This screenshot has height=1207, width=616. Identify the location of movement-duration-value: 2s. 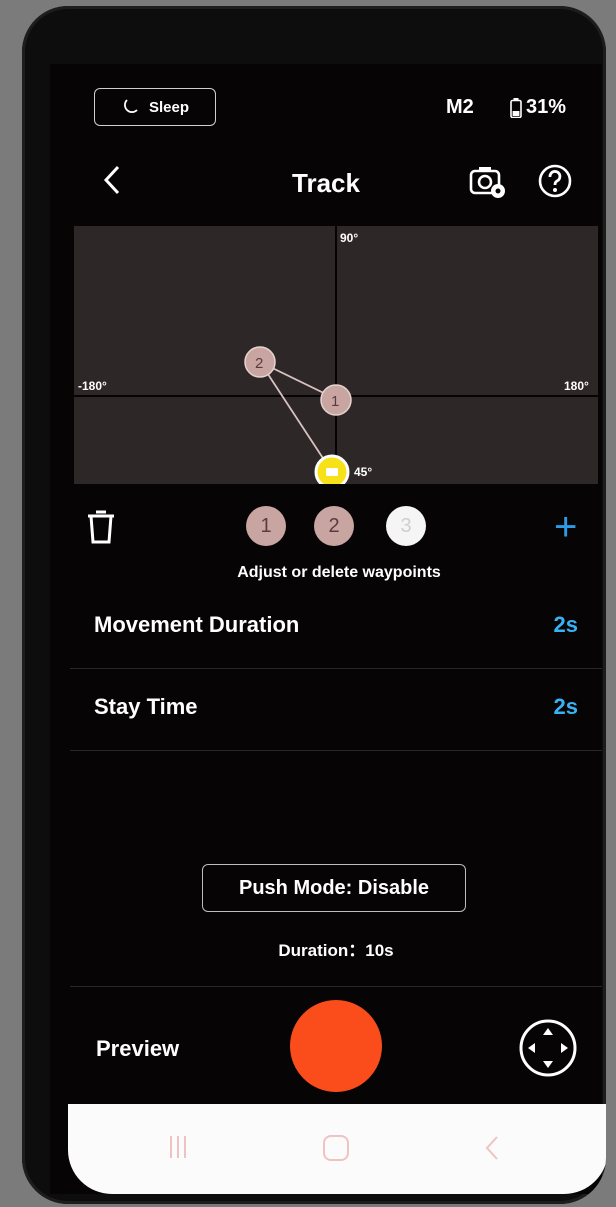
(565, 624).